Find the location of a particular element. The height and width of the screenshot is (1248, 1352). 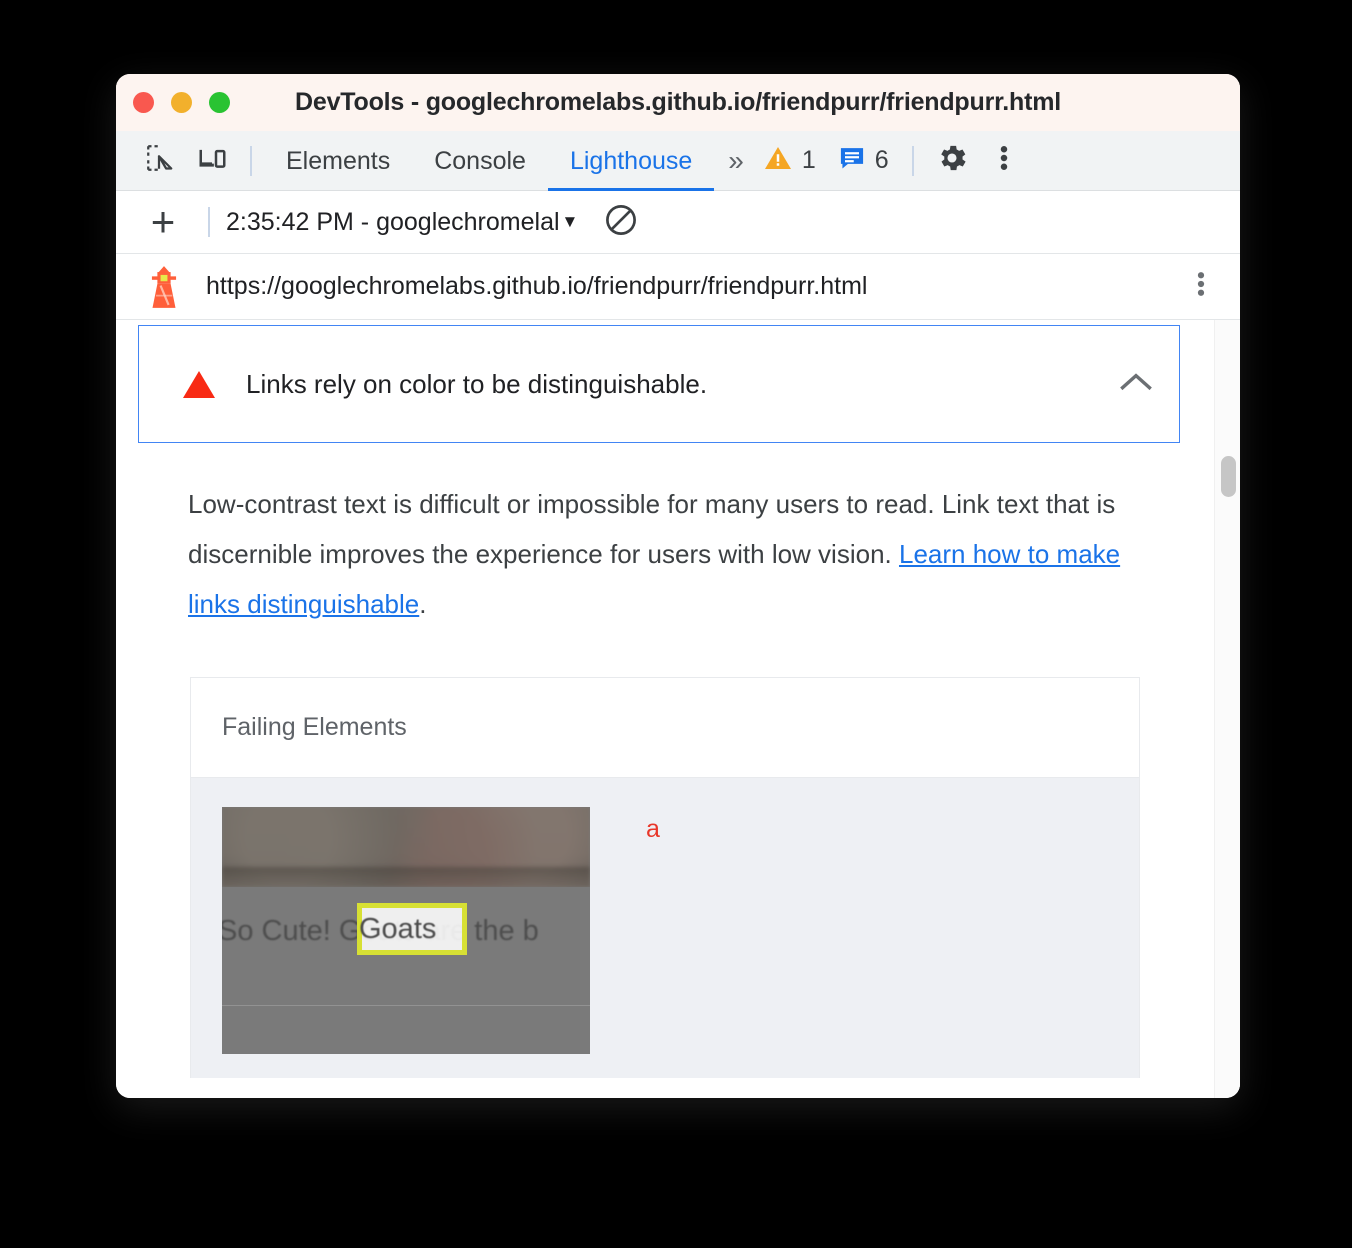

message-bubble-icon is located at coordinates (852, 160).